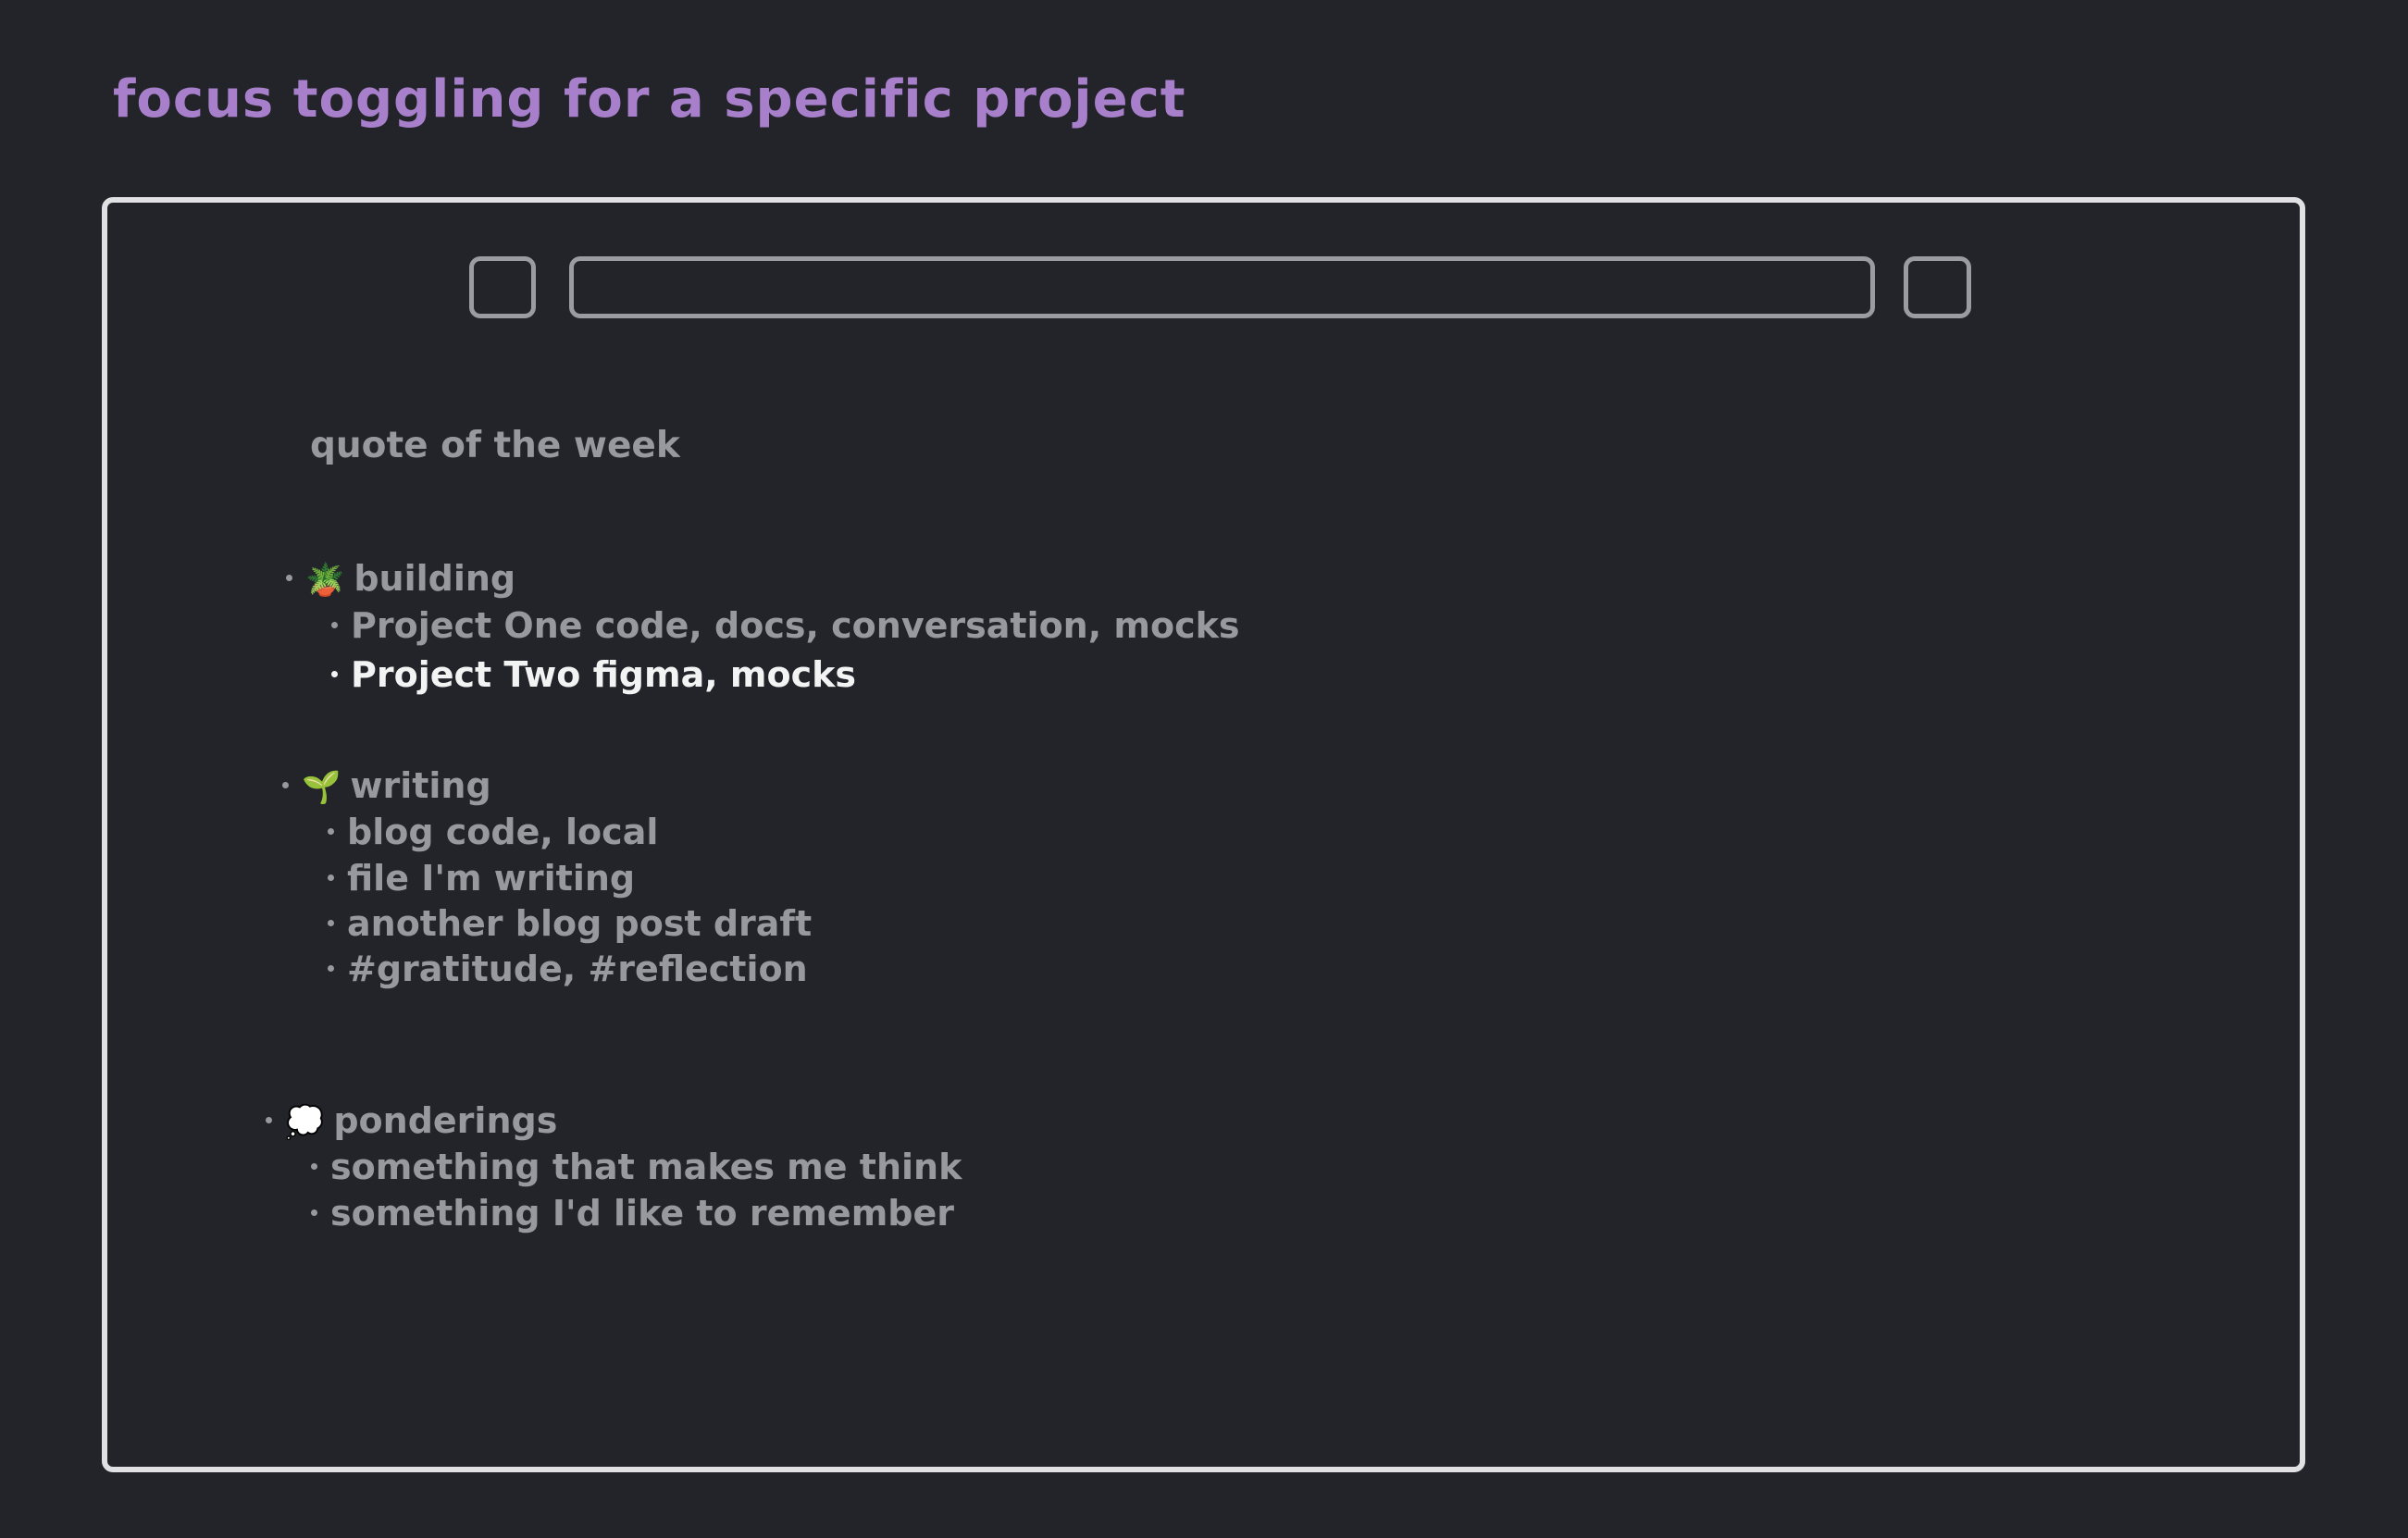  Describe the element at coordinates (445, 1120) in the screenshot. I see `section-label: ponderings` at that location.